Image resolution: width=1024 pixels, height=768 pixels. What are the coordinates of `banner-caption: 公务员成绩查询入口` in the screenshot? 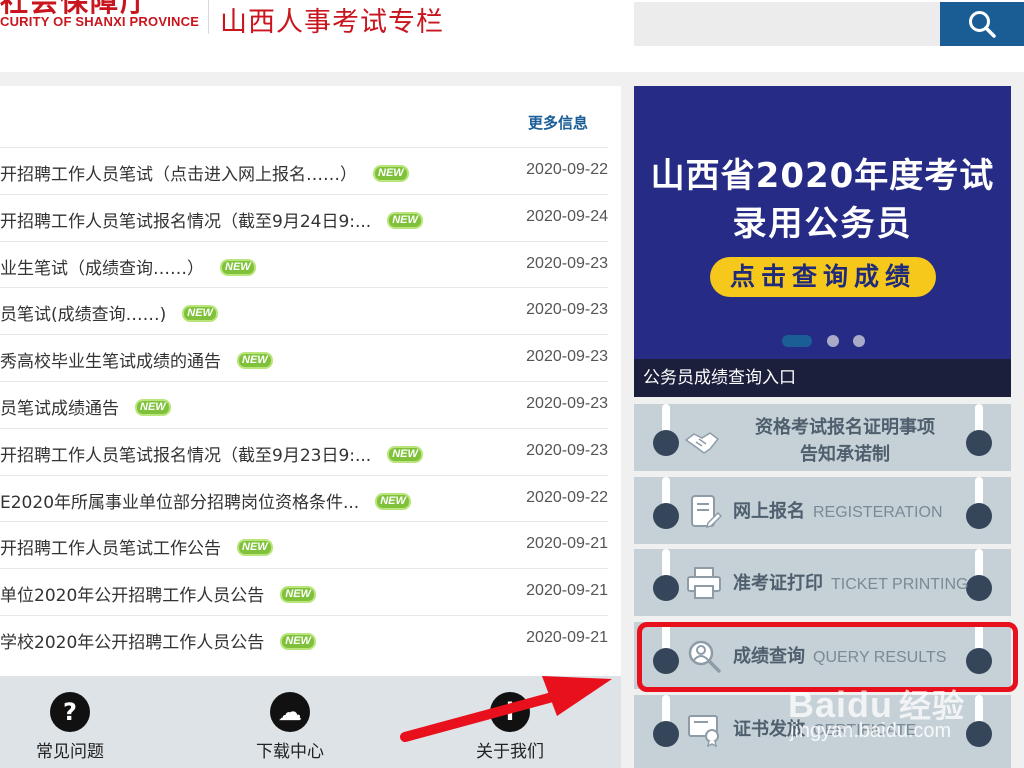 It's located at (822, 378).